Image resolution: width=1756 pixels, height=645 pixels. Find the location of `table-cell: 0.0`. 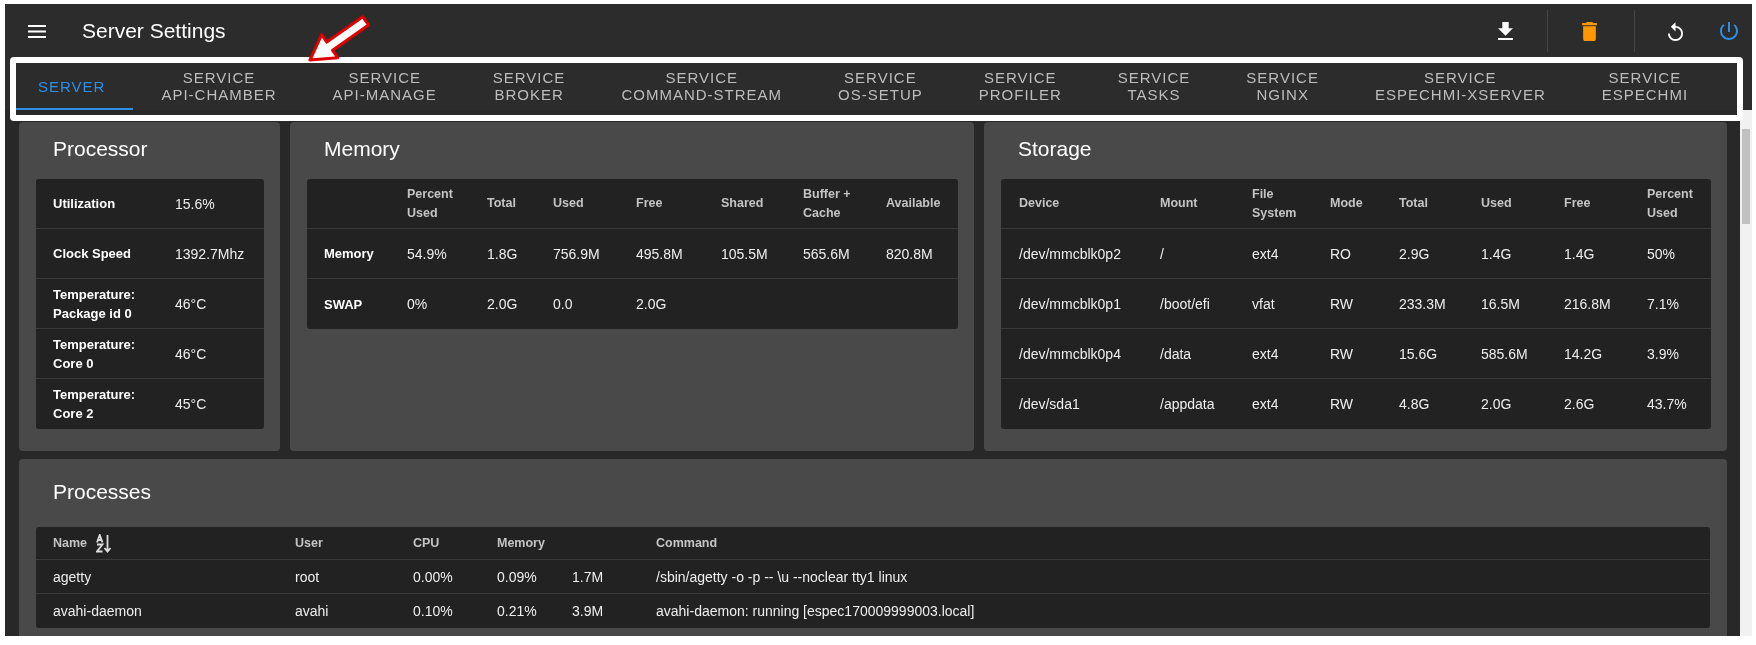

table-cell: 0.0 is located at coordinates (563, 304).